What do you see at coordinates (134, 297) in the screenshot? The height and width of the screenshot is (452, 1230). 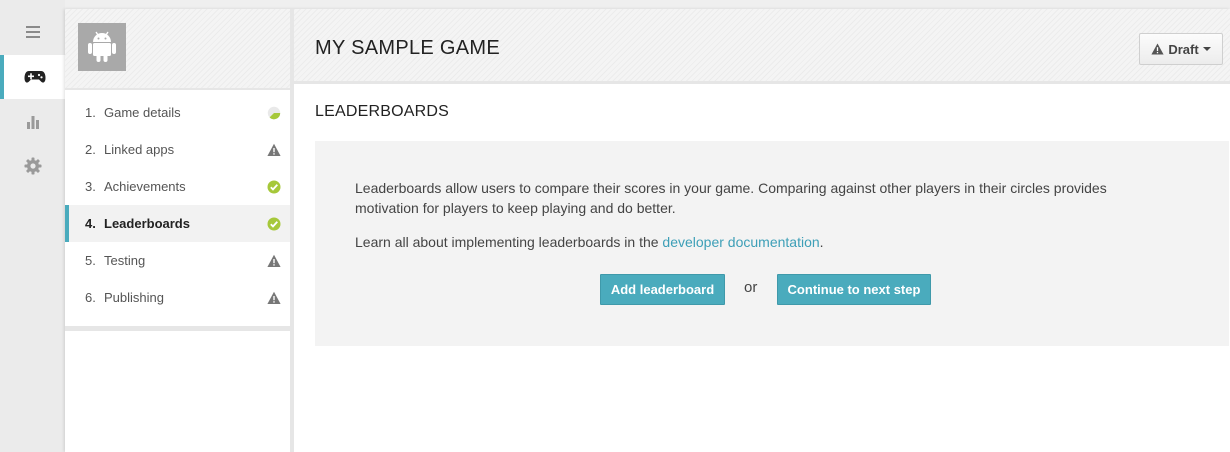 I see `step-label: Publishing` at bounding box center [134, 297].